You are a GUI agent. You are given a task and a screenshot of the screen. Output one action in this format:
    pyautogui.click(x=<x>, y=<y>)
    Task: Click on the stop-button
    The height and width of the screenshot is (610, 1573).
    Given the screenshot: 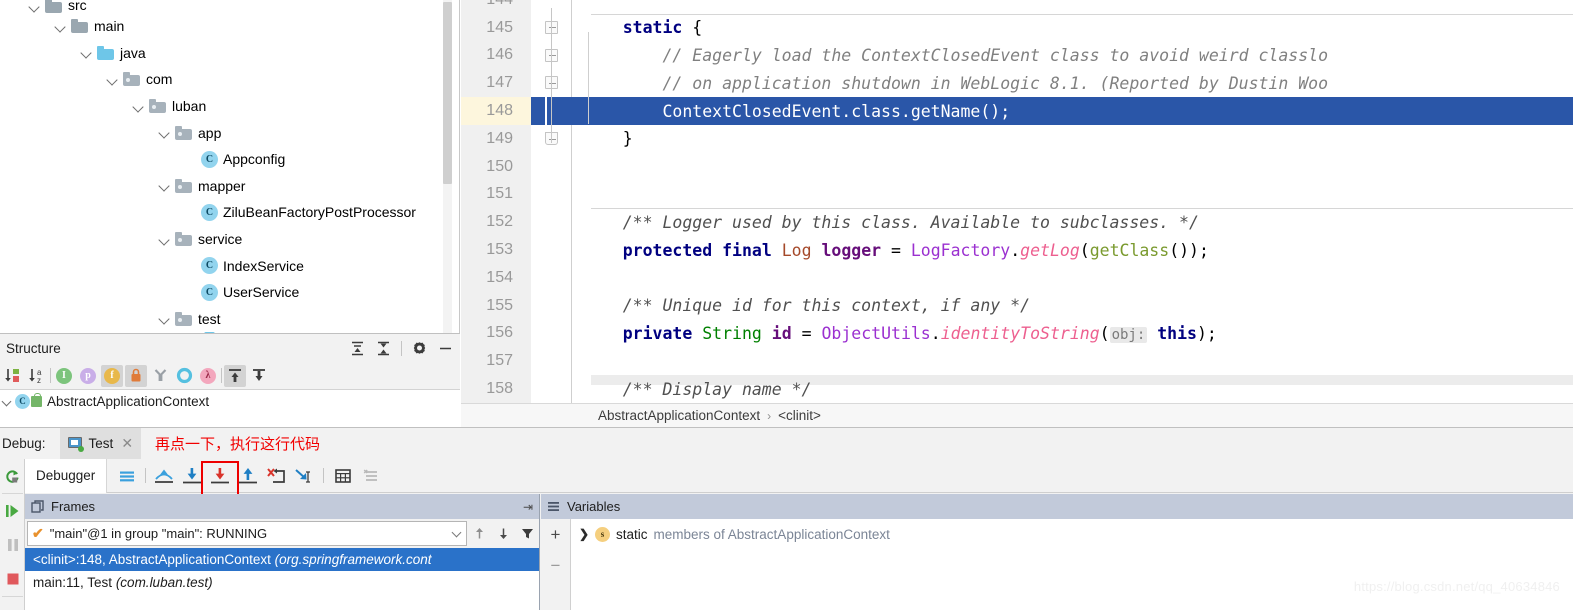 What is the action you would take?
    pyautogui.click(x=12, y=579)
    